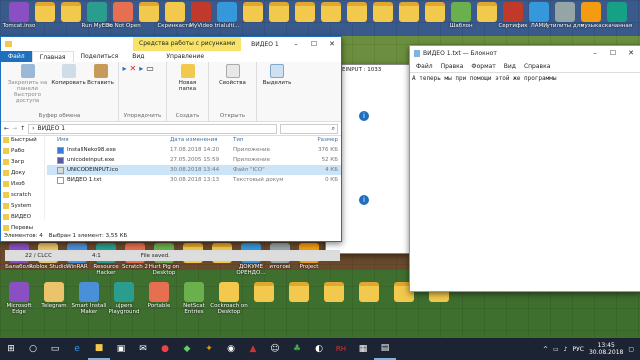 The width and height of the screenshot is (640, 360). I want to click on address-chevron-icon: ›, so click(33, 128).